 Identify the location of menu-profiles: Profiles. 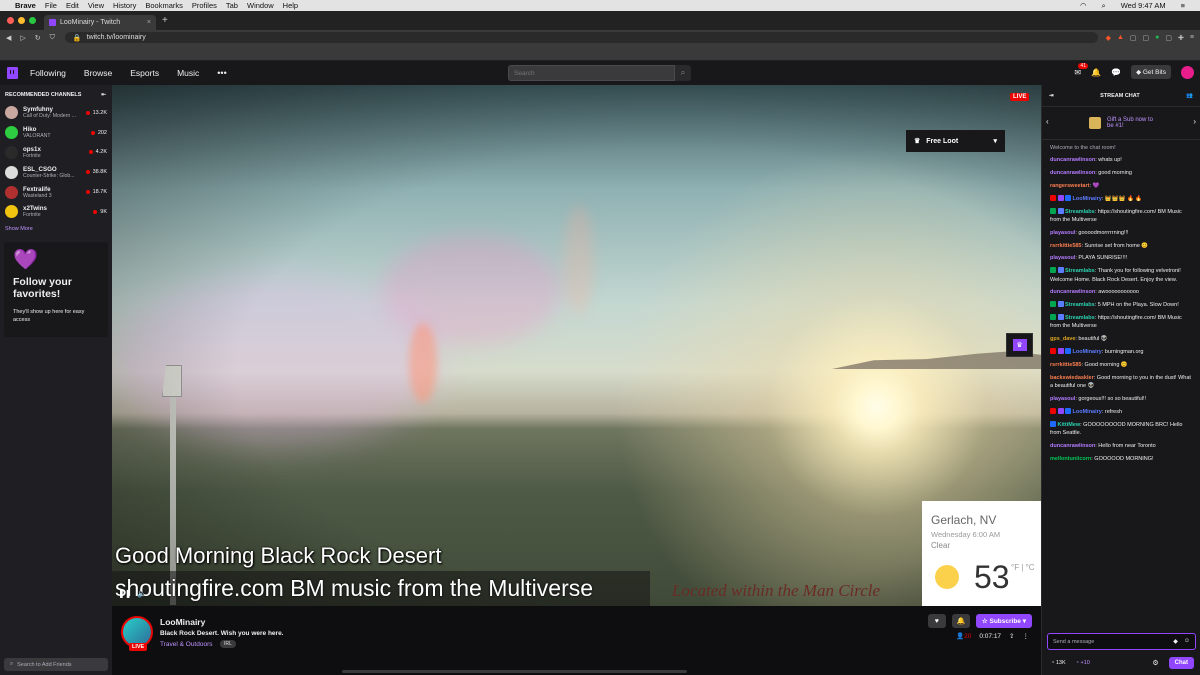
(204, 5).